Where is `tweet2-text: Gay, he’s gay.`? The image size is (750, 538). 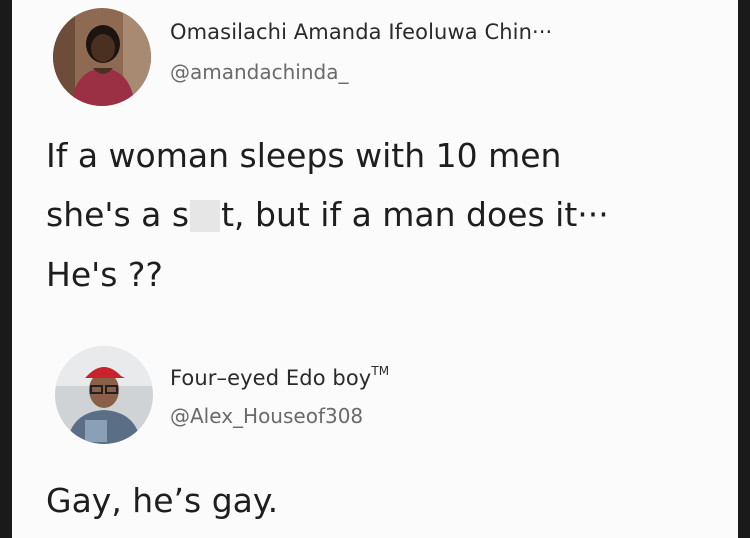
tweet2-text: Gay, he’s gay. is located at coordinates (162, 500).